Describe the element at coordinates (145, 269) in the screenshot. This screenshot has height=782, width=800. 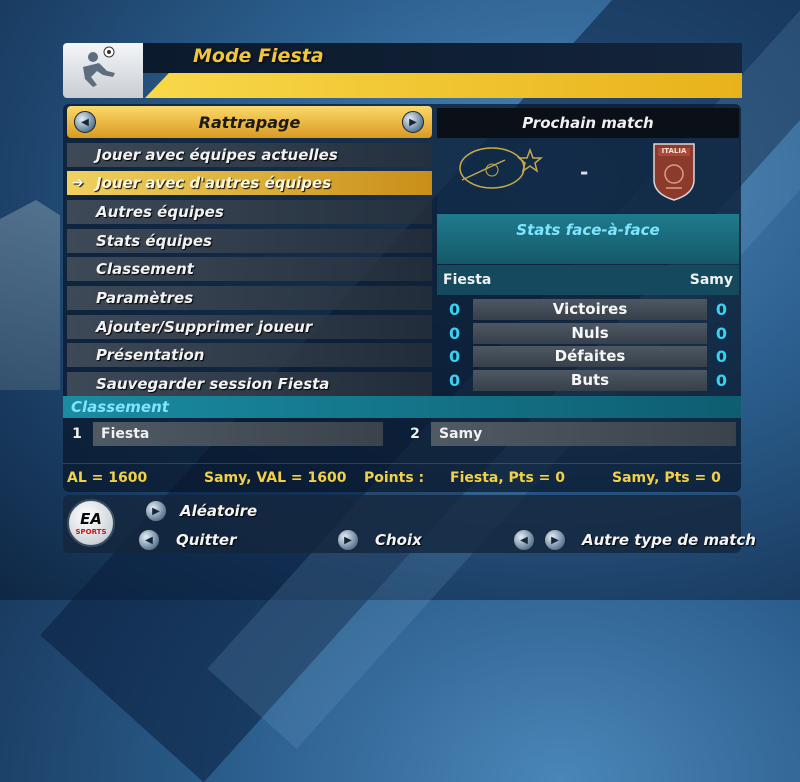
I see `menu-item-label: Classement` at that location.